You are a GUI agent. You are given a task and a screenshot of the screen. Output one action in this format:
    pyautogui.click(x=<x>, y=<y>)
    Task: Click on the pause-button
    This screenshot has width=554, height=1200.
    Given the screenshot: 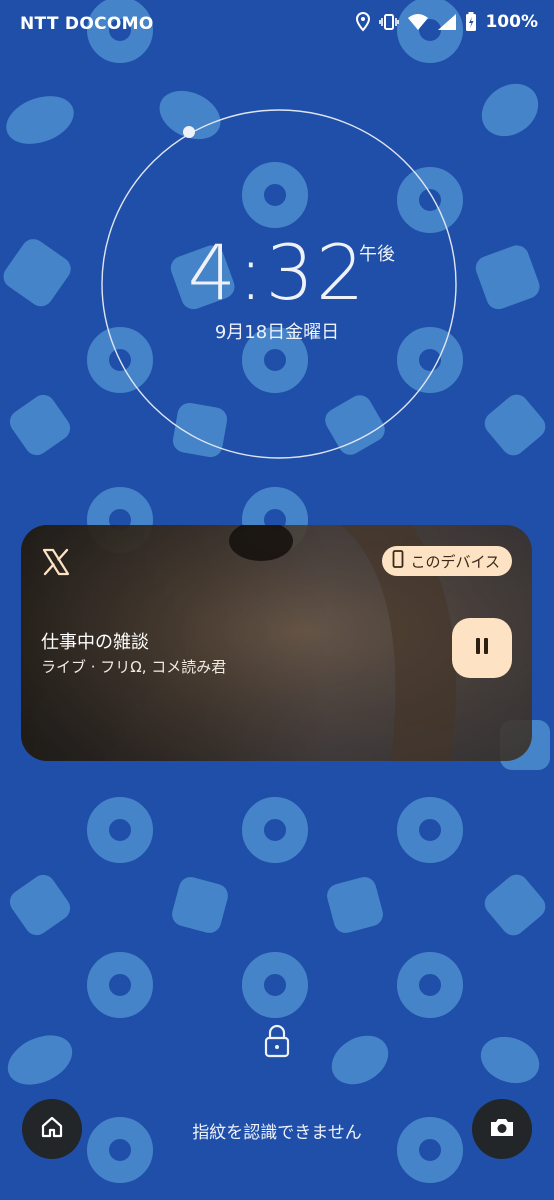 What is the action you would take?
    pyautogui.click(x=482, y=648)
    